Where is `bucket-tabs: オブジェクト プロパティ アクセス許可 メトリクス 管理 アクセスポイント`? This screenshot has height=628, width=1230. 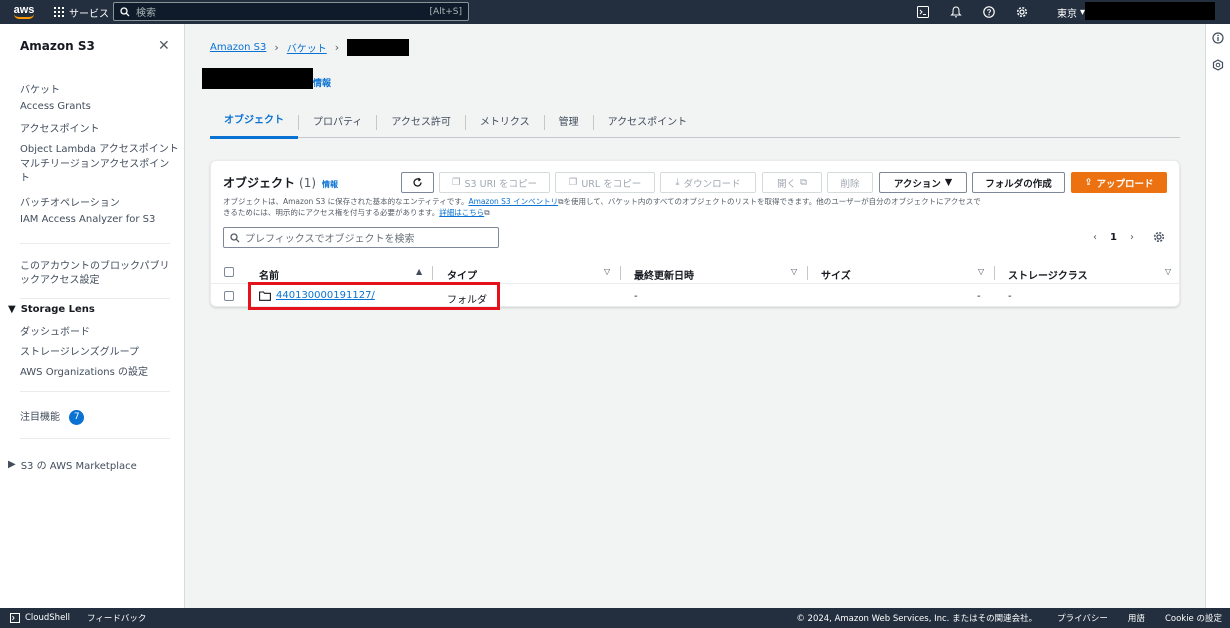 bucket-tabs: オブジェクト プロパティ アクセス許可 メトリクス 管理 アクセスポイント is located at coordinates (695, 123).